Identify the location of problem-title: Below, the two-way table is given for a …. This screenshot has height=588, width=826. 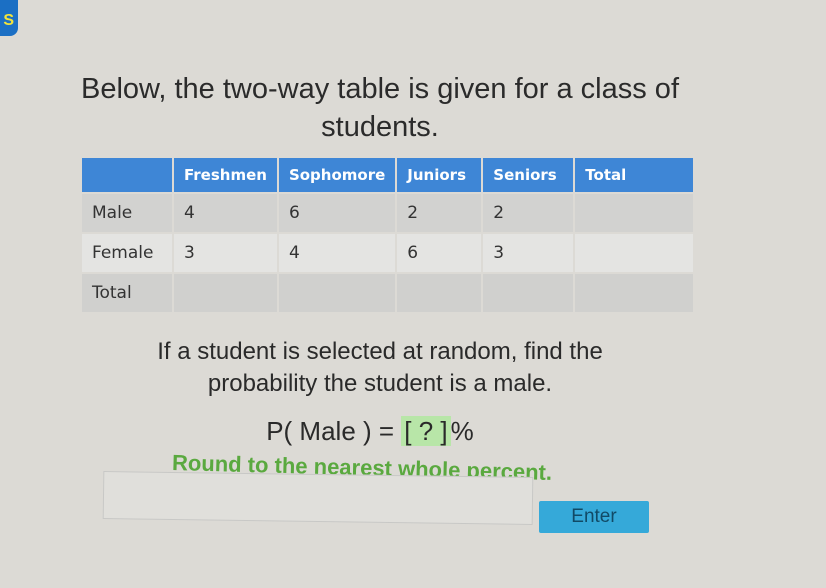
(379, 108).